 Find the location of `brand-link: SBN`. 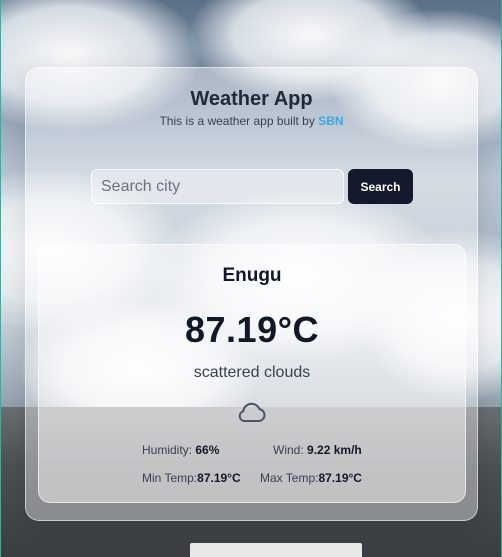

brand-link: SBN is located at coordinates (330, 121).